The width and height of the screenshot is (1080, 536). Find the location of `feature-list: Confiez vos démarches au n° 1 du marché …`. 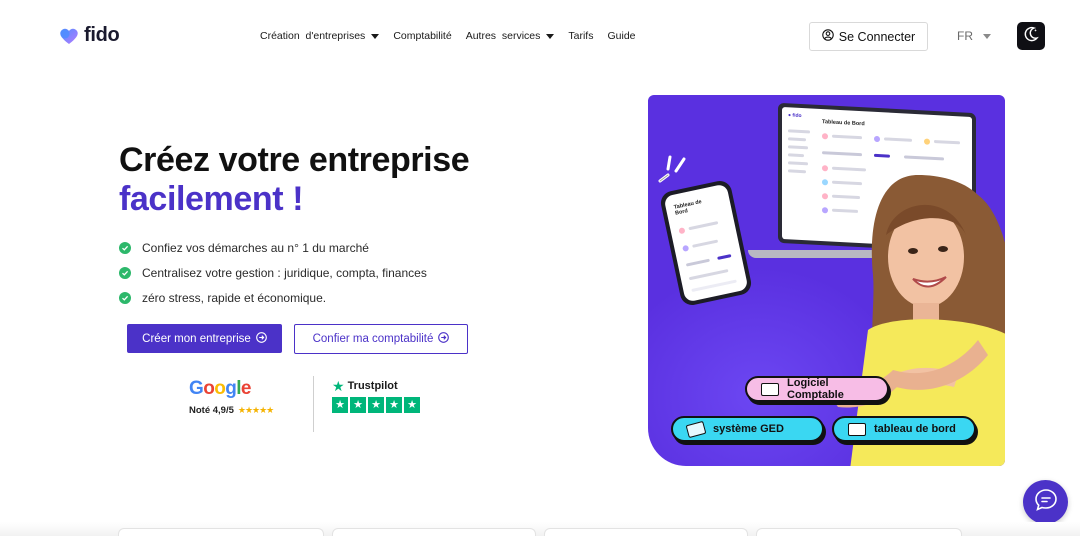

feature-list: Confiez vos démarches au n° 1 du marché … is located at coordinates (273, 272).